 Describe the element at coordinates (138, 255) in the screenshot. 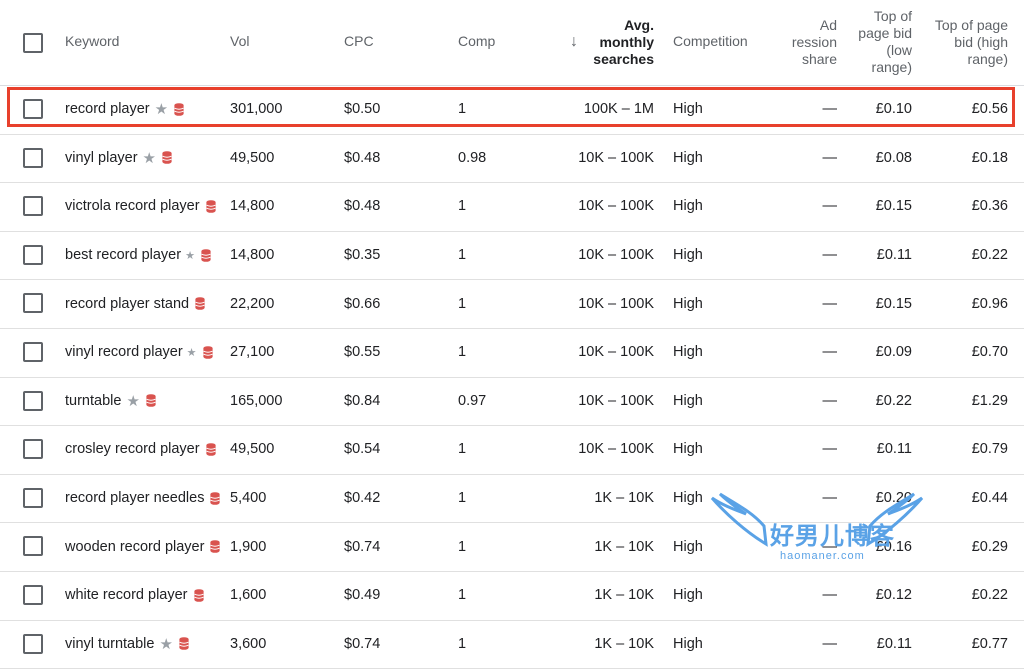

I see `keyword-cell: best record player ★` at that location.